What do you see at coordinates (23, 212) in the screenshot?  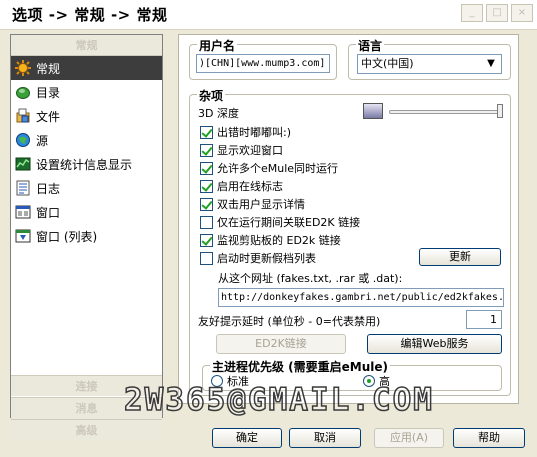 I see `window-icon` at bounding box center [23, 212].